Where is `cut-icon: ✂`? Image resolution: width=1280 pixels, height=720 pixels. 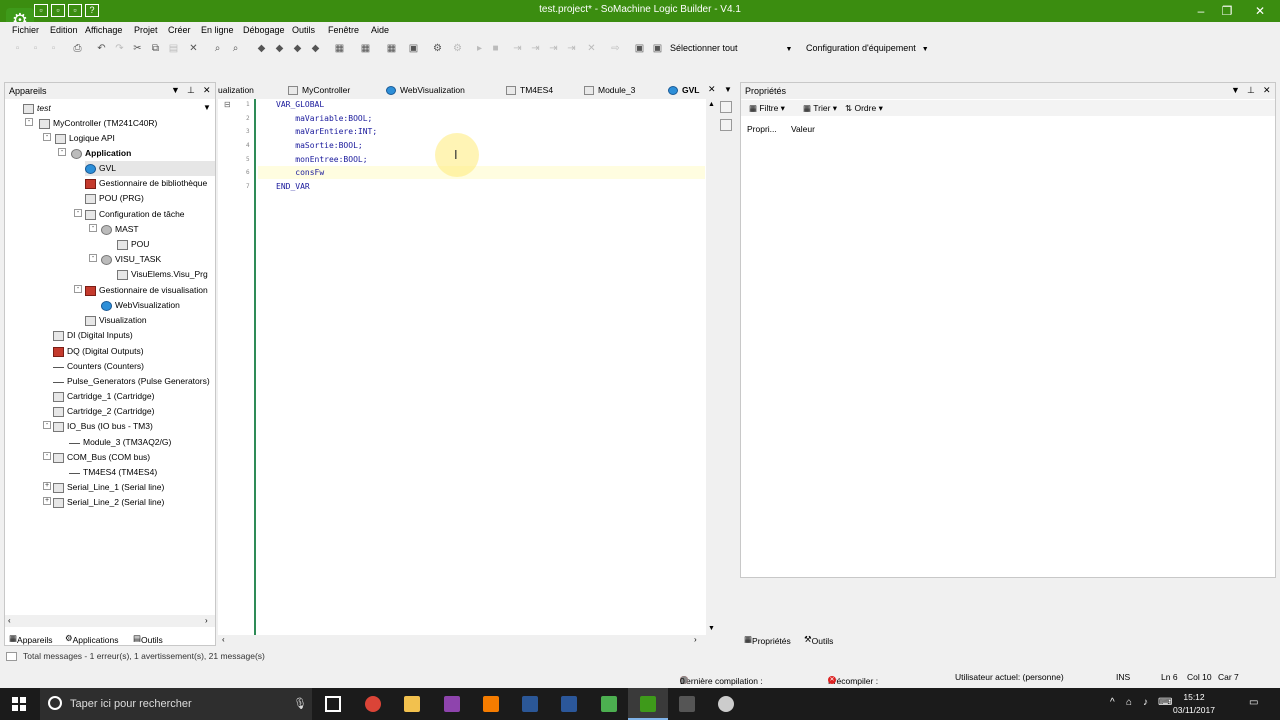 cut-icon: ✂ is located at coordinates (137, 48).